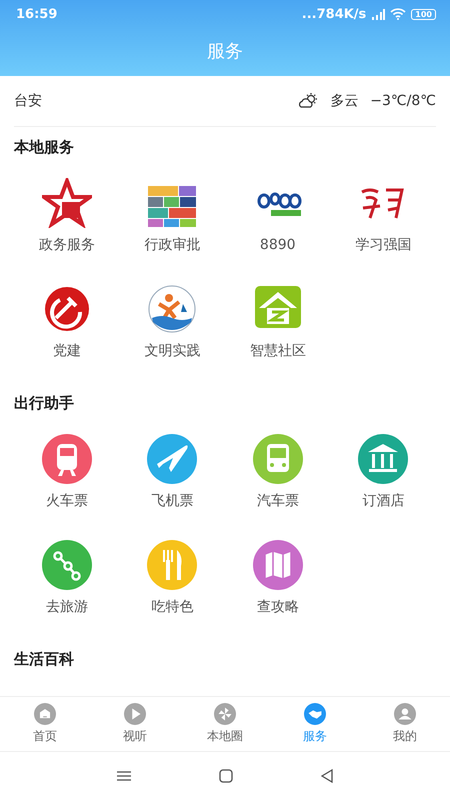 This screenshot has width=450, height=800. Describe the element at coordinates (44, 659) in the screenshot. I see `section-title: 生活百科` at that location.